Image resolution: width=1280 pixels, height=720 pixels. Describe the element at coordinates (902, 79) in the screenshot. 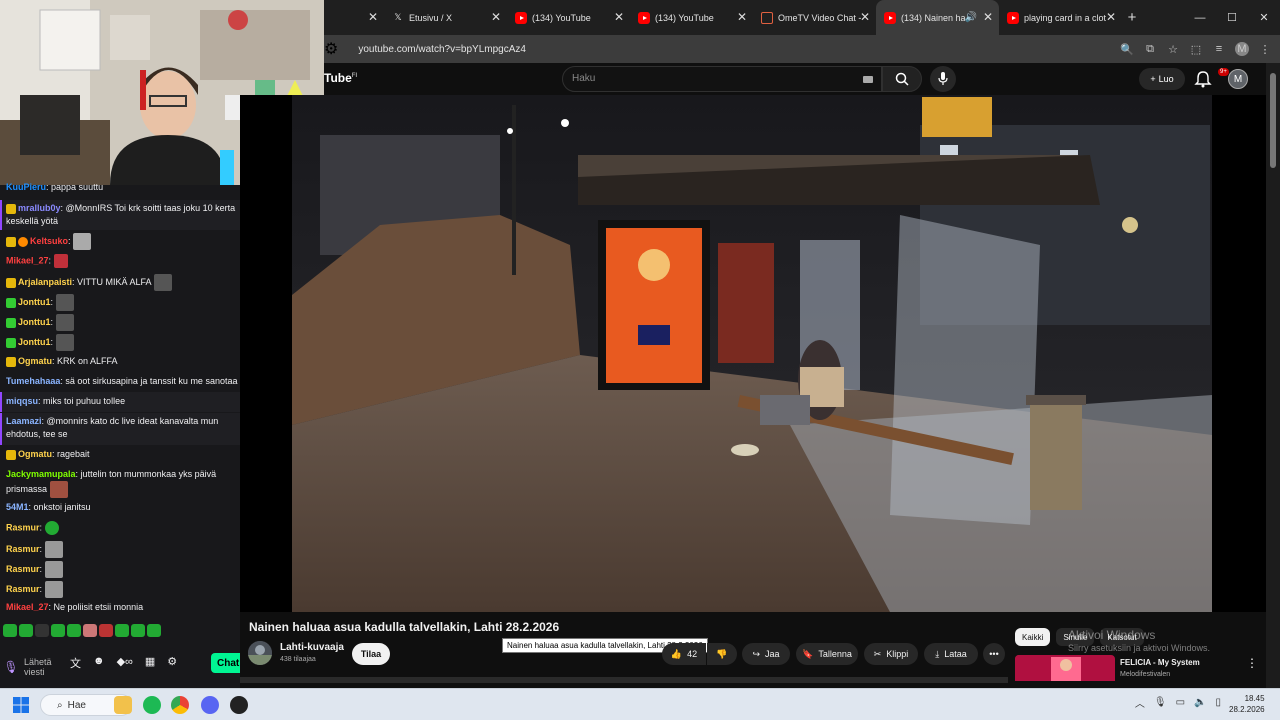

I see `search-button` at that location.